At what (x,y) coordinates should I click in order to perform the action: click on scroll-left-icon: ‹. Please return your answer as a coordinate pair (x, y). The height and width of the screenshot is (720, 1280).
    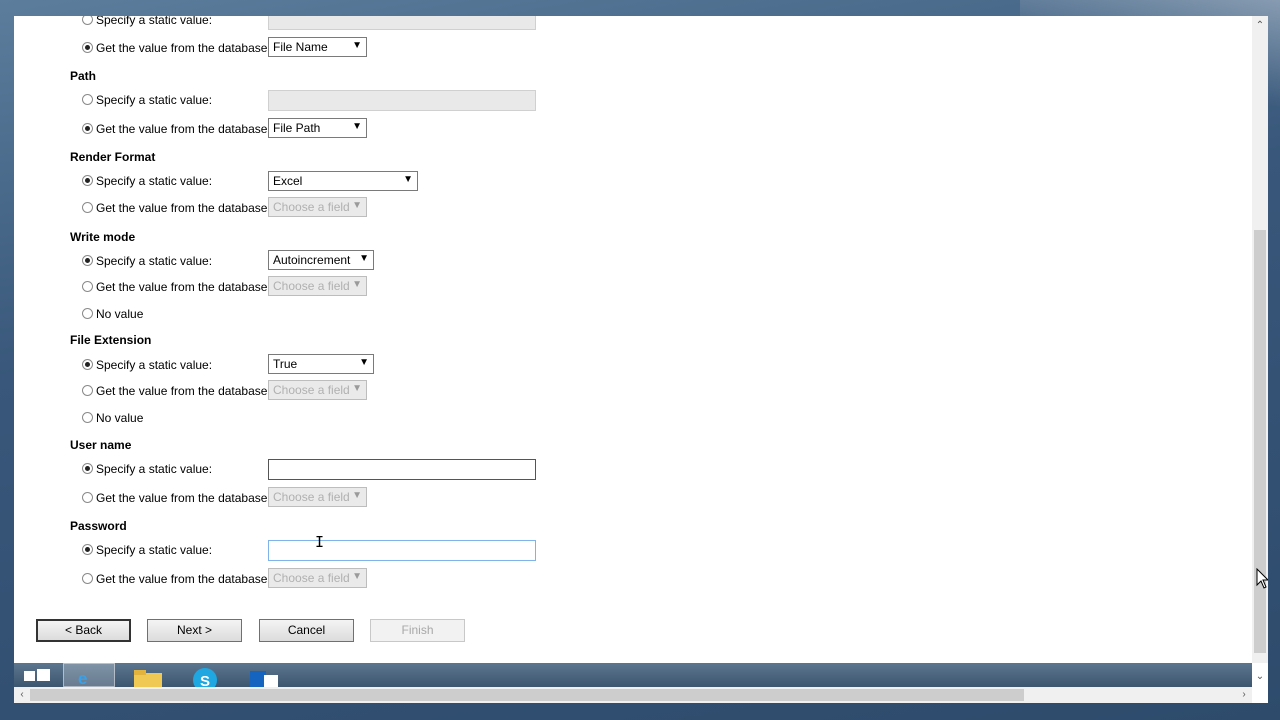
    Looking at the image, I should click on (22, 695).